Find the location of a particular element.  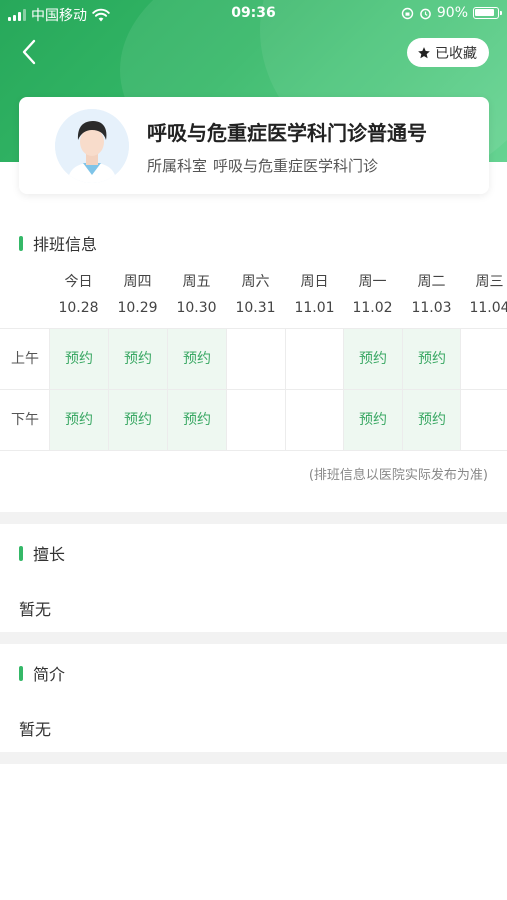

schedule-section-title: 排班信息 is located at coordinates (58, 243).